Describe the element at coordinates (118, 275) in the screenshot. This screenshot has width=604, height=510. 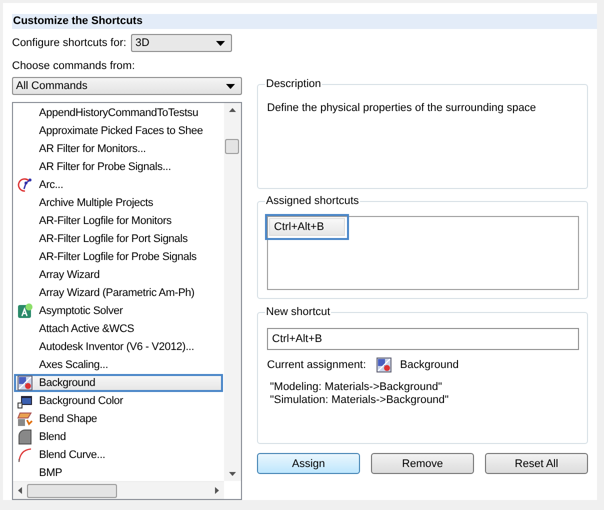
I see `command-item: Array Wizard` at that location.